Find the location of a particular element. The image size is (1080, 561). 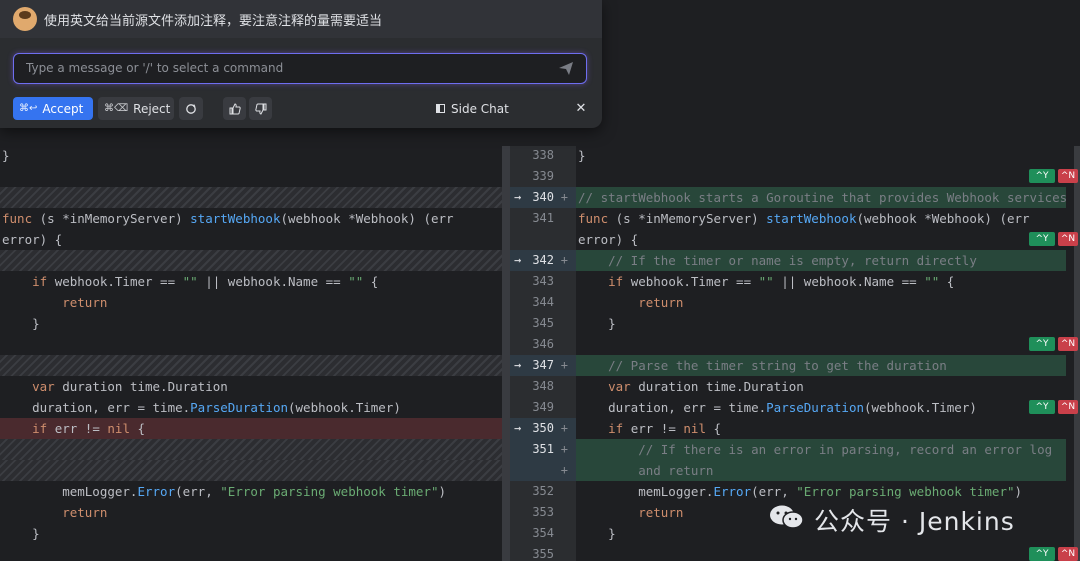

chat-input-box is located at coordinates (300, 68).